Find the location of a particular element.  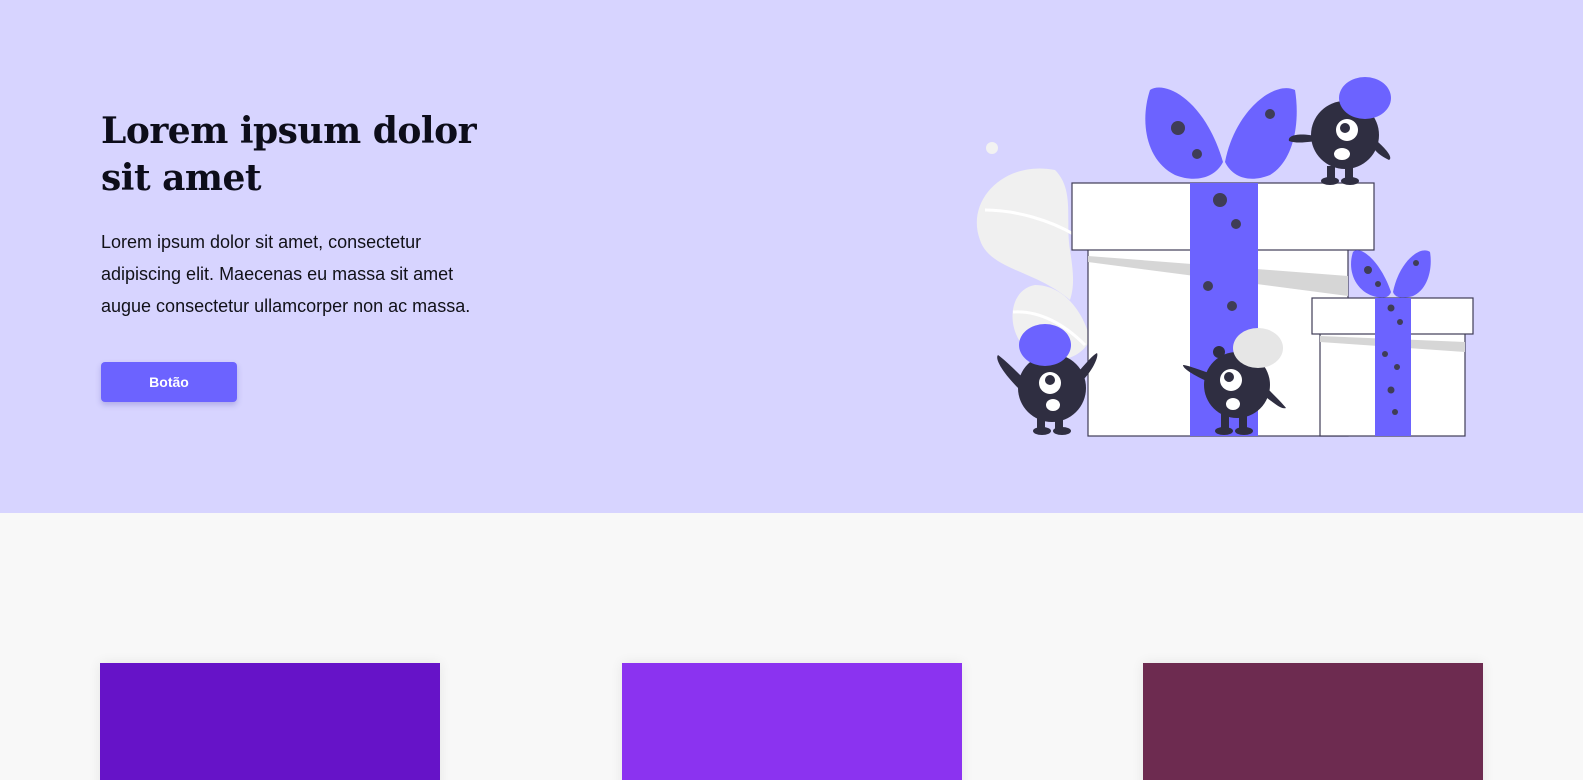

hero-title-line-1: Lorem ipsum dolor is located at coordinates (289, 131).